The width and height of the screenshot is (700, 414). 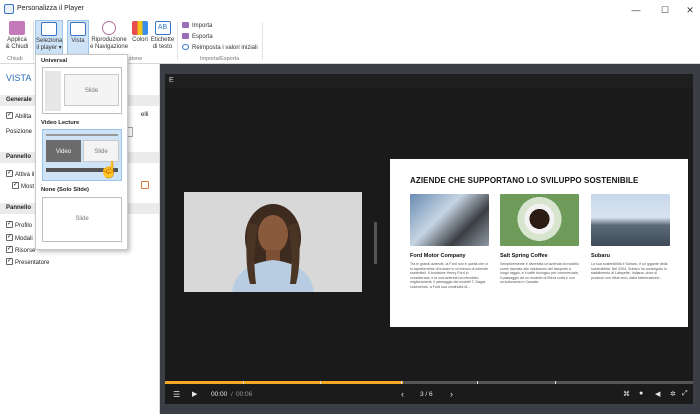 What do you see at coordinates (49, 44) in the screenshot?
I see `select-player-label: Seleziona il player ▾` at bounding box center [49, 44].